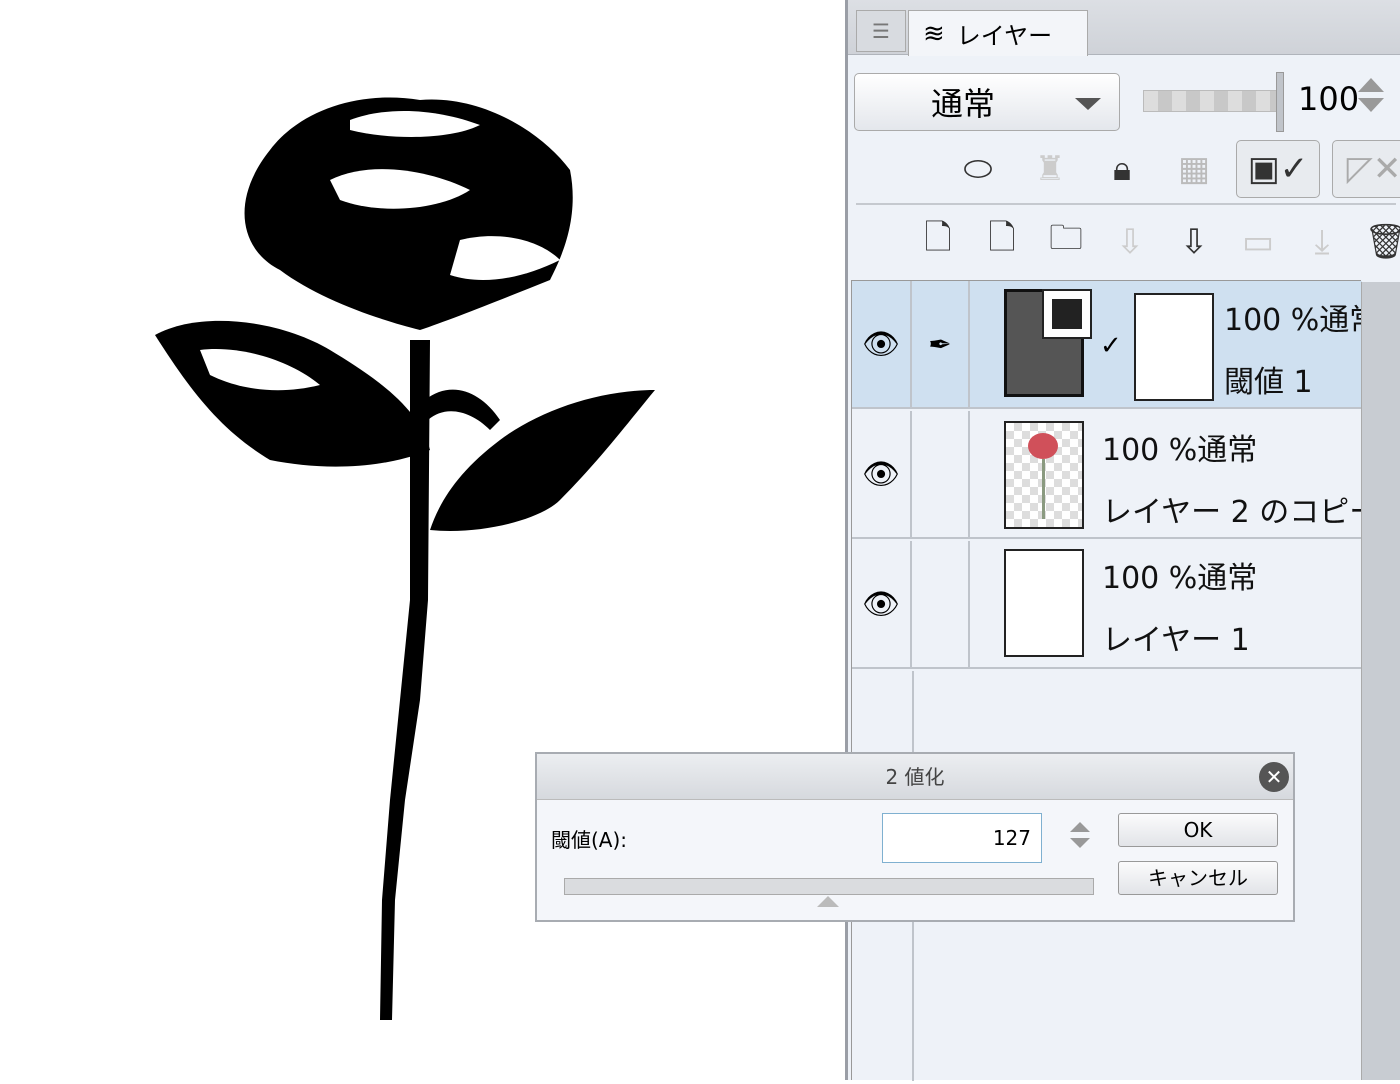  Describe the element at coordinates (1124, 28) in the screenshot. I see `panel-tab-strip: ☰ ≋ レイヤー` at that location.